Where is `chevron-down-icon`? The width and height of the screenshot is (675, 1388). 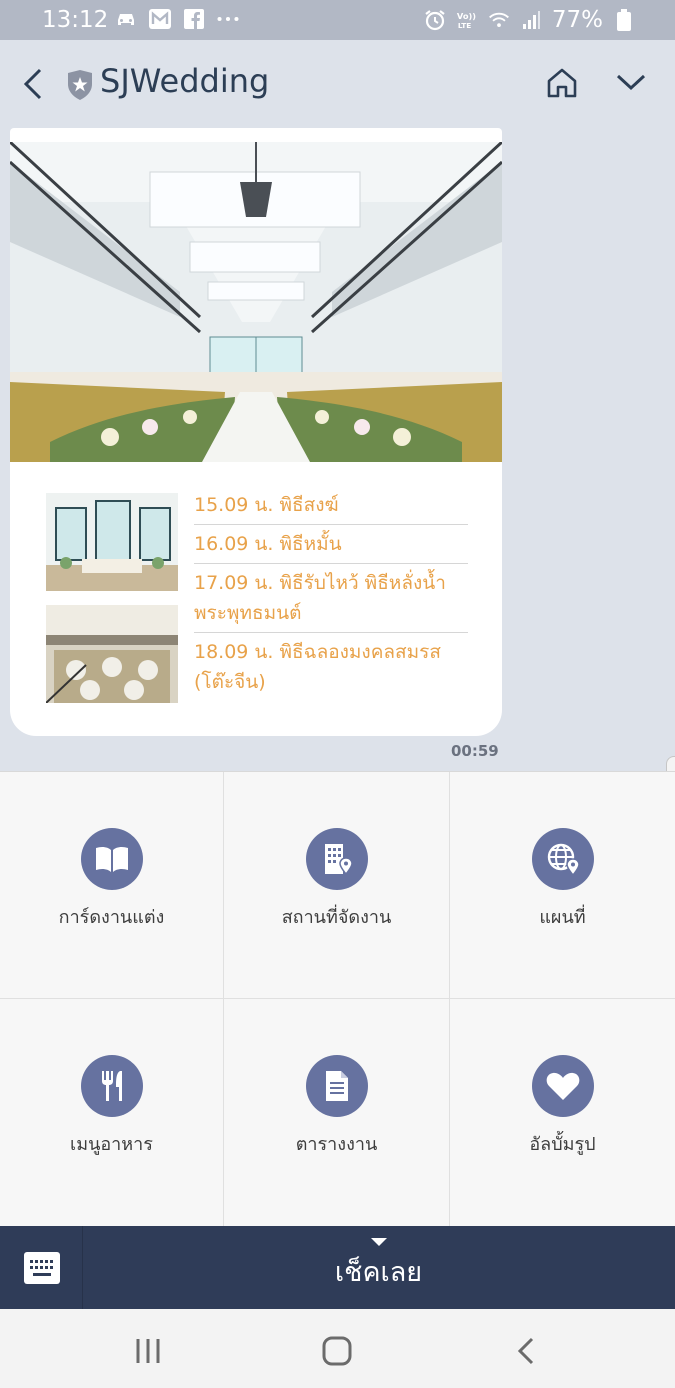
chevron-down-icon is located at coordinates (631, 82).